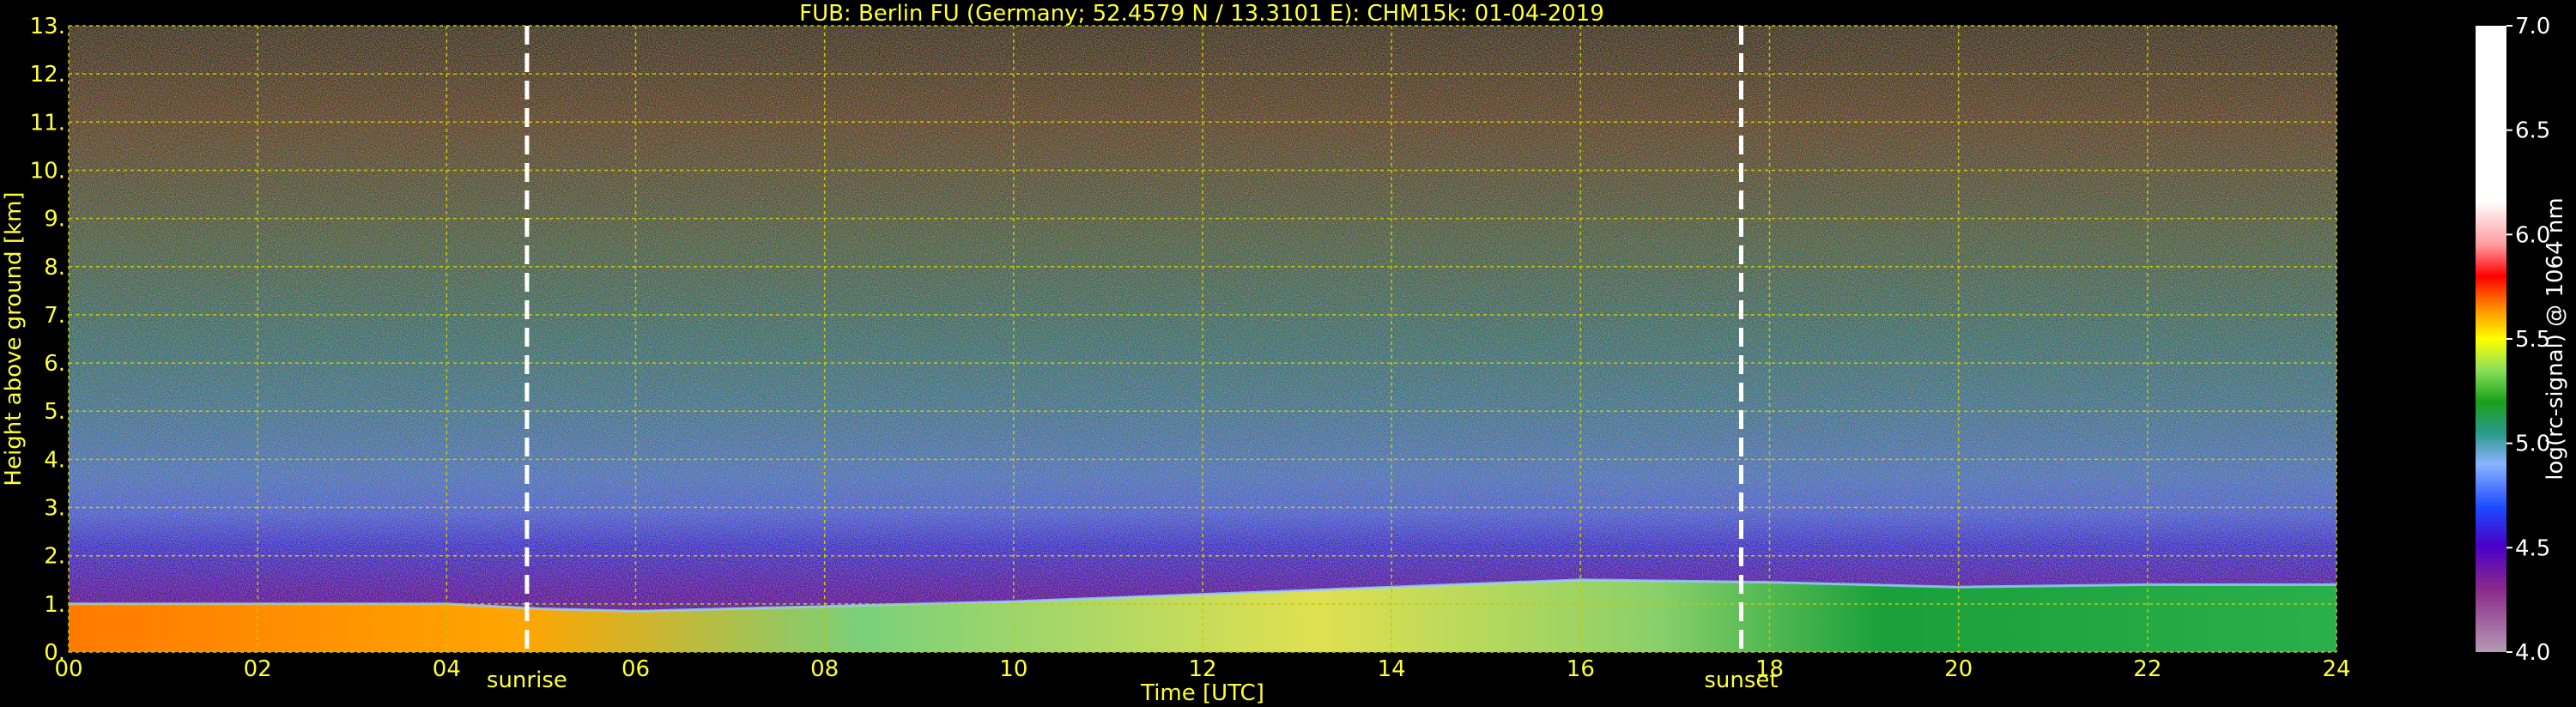  What do you see at coordinates (824, 669) in the screenshot?
I see `x-tick-label: 08` at bounding box center [824, 669].